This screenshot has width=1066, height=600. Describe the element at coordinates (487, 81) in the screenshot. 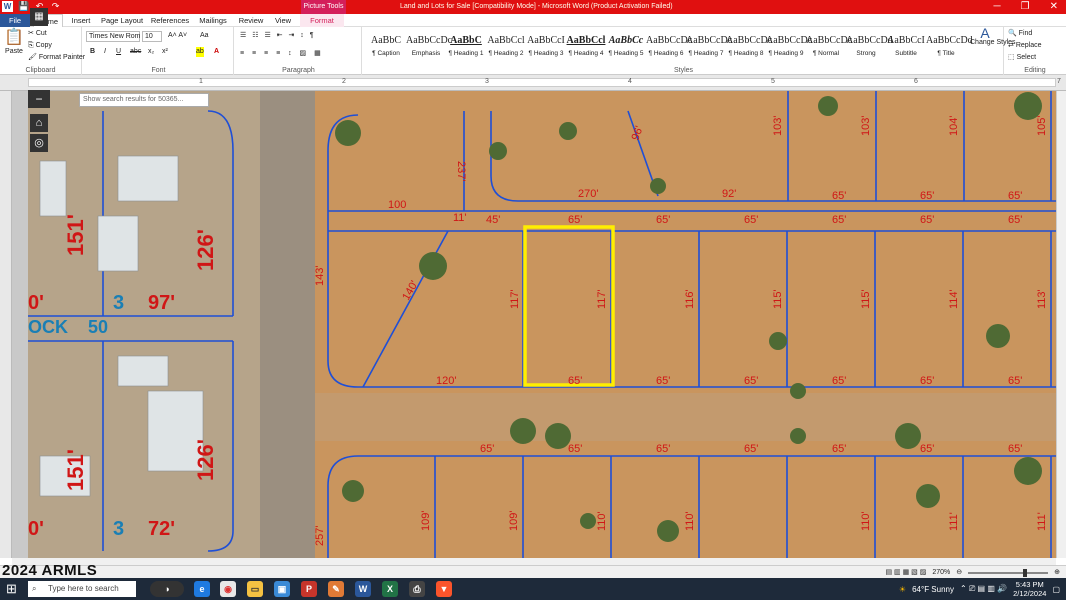

I see `ruler-number: 3` at that location.